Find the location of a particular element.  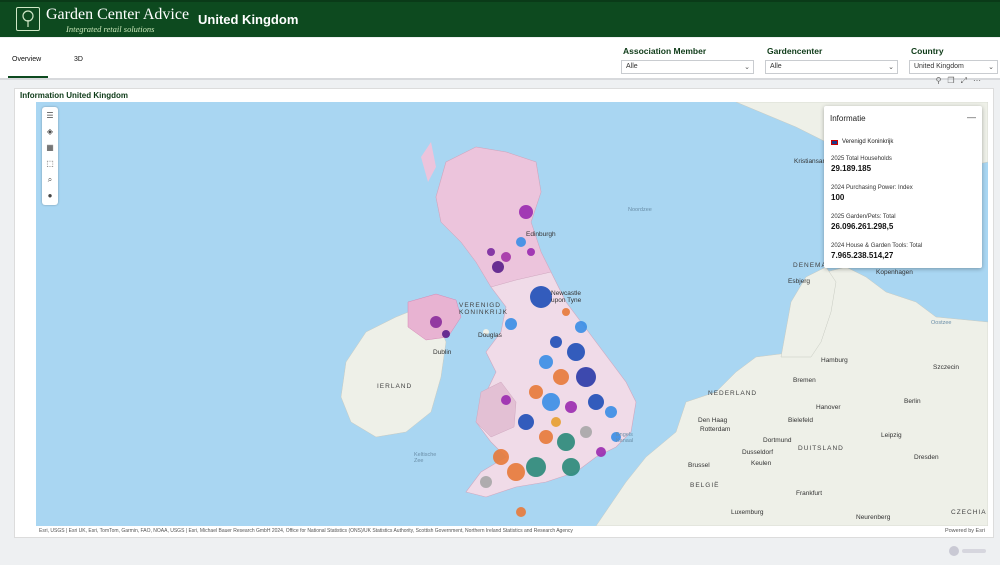

label-frankfurt: Frankfurt is located at coordinates (809, 493).